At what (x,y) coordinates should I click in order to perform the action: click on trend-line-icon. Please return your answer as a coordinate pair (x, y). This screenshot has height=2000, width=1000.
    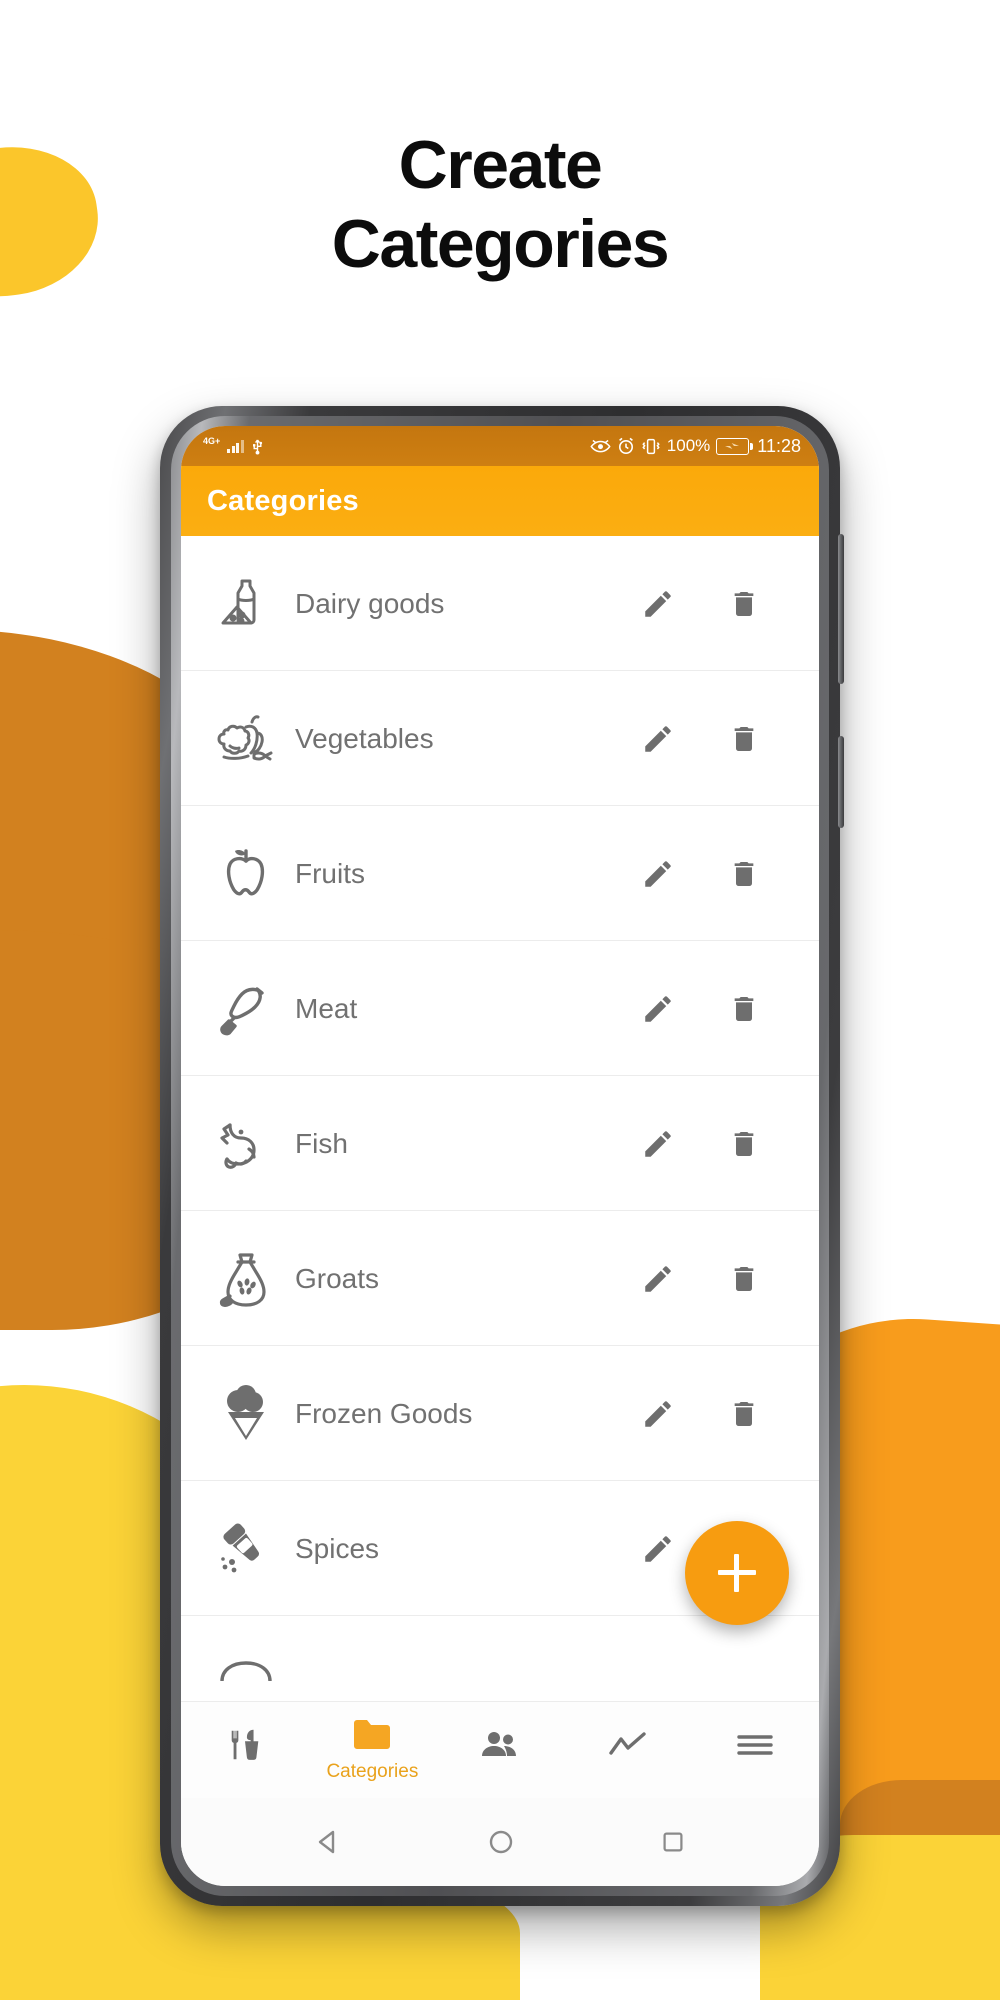
    Looking at the image, I should click on (628, 1747).